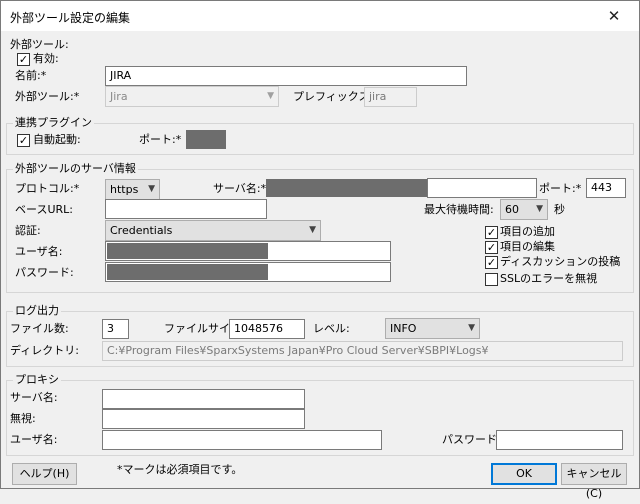 The image size is (640, 504). What do you see at coordinates (23, 418) in the screenshot?
I see `proxy-ignore-label: 無視:` at bounding box center [23, 418].